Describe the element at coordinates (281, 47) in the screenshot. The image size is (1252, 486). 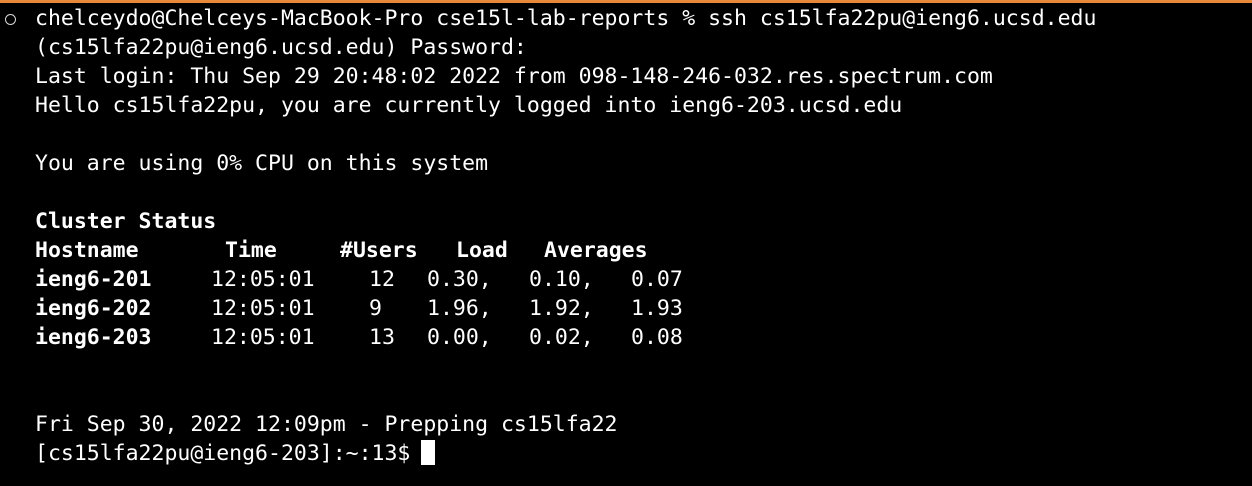
I see `password-prompt-line: (cs15lfa22pu@ieng6.ucsd.edu) Password:` at that location.